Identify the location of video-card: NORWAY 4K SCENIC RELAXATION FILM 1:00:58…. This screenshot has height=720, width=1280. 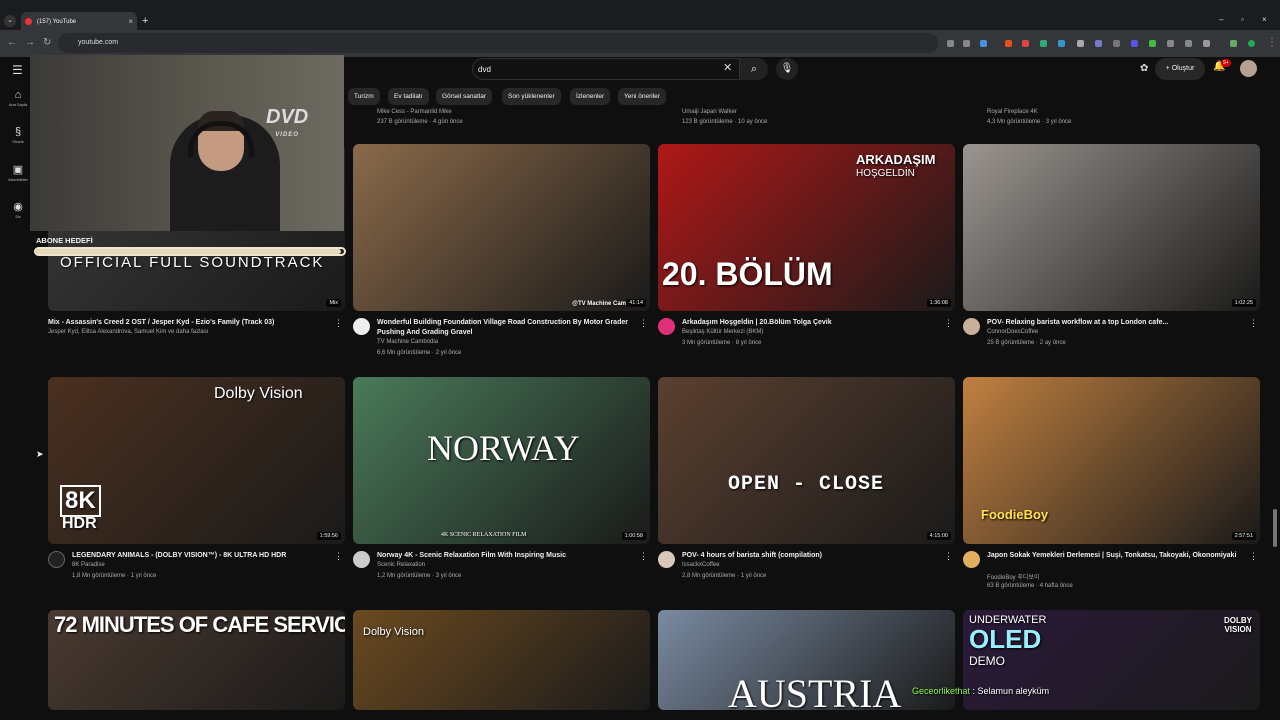
(501, 481).